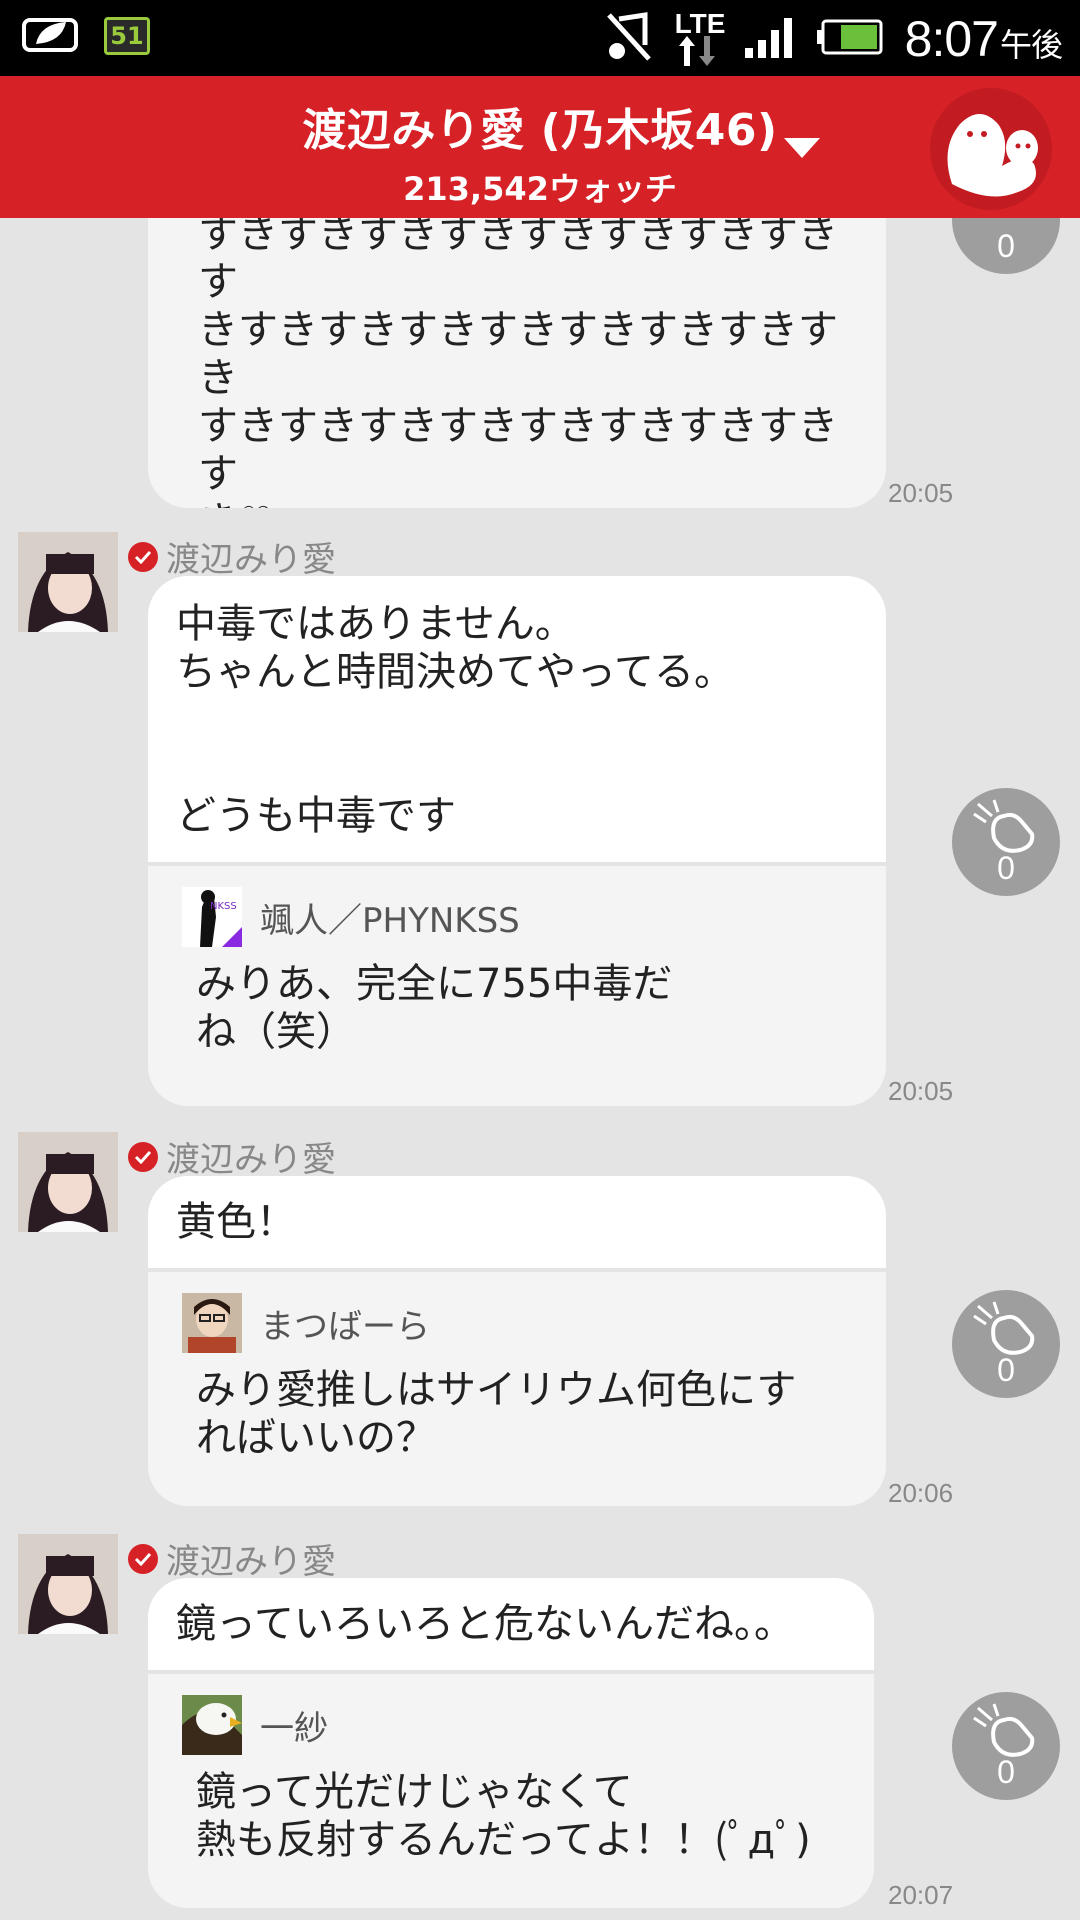 The width and height of the screenshot is (1080, 1920). I want to click on battery-icon, so click(850, 39).